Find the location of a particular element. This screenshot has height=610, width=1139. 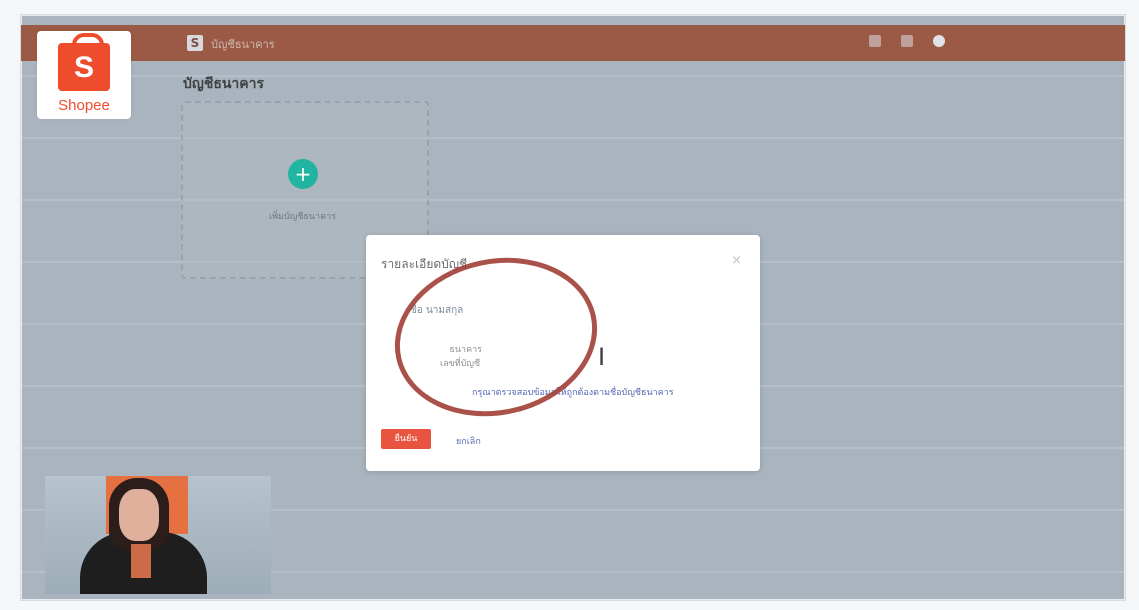

text-cursor-icon: I is located at coordinates (602, 357).